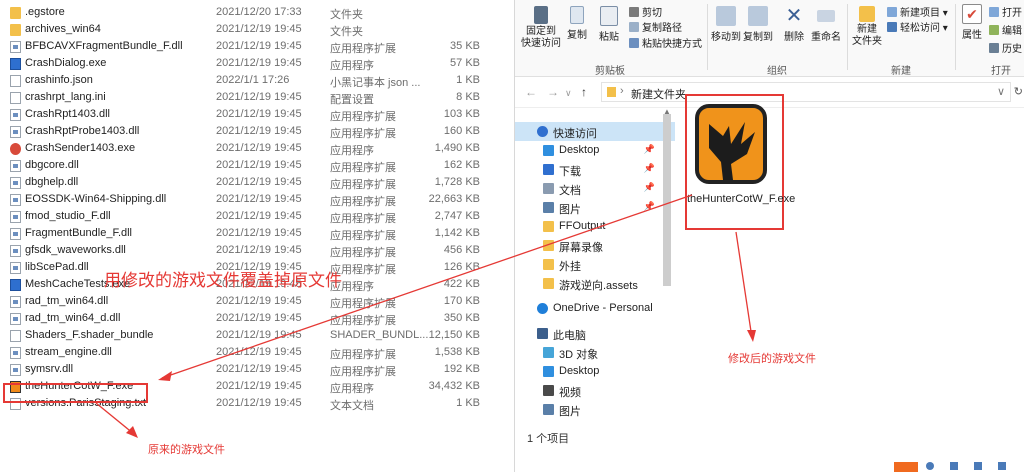 The image size is (1024, 472). What do you see at coordinates (954, 466) in the screenshot?
I see `tray-network-icon` at bounding box center [954, 466].